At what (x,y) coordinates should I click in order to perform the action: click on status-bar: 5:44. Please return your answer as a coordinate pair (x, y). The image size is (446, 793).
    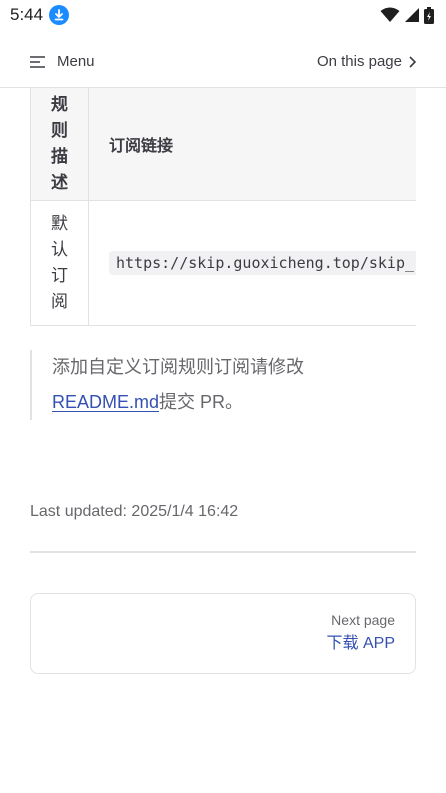
    Looking at the image, I should click on (223, 15).